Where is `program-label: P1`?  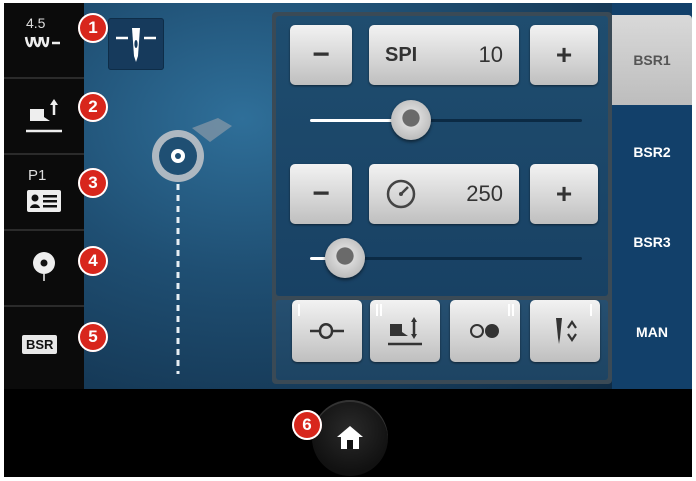
program-label: P1 is located at coordinates (37, 175).